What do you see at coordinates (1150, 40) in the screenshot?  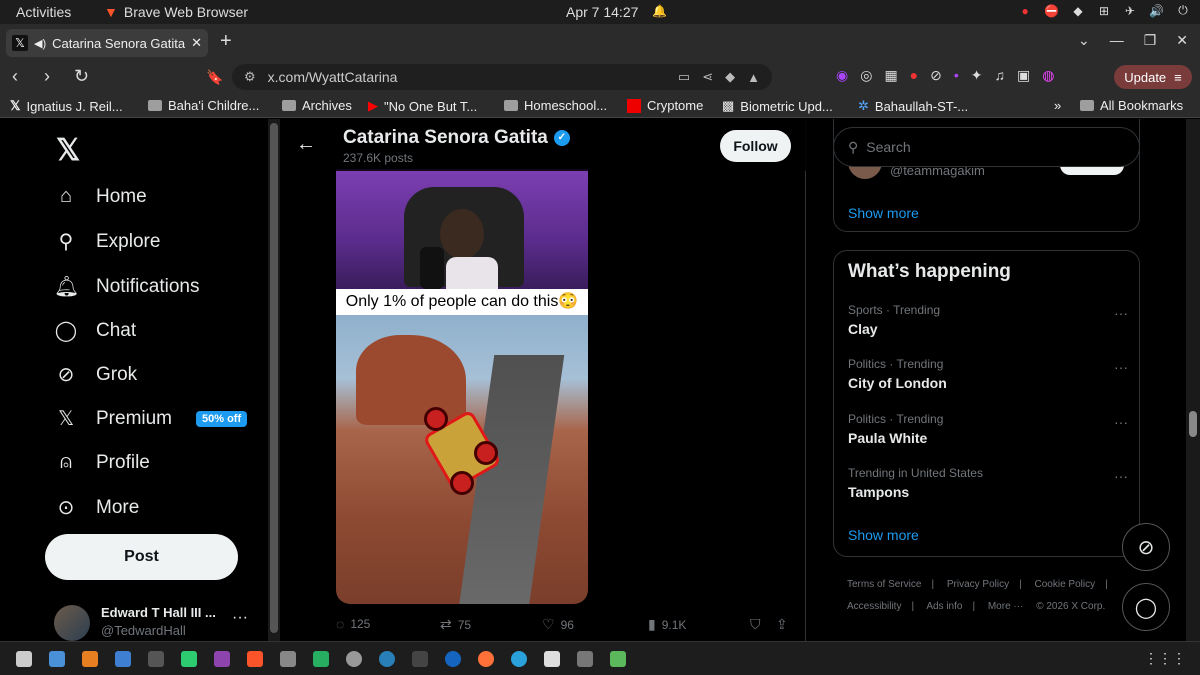 I see `restore-icon: ❐` at bounding box center [1150, 40].